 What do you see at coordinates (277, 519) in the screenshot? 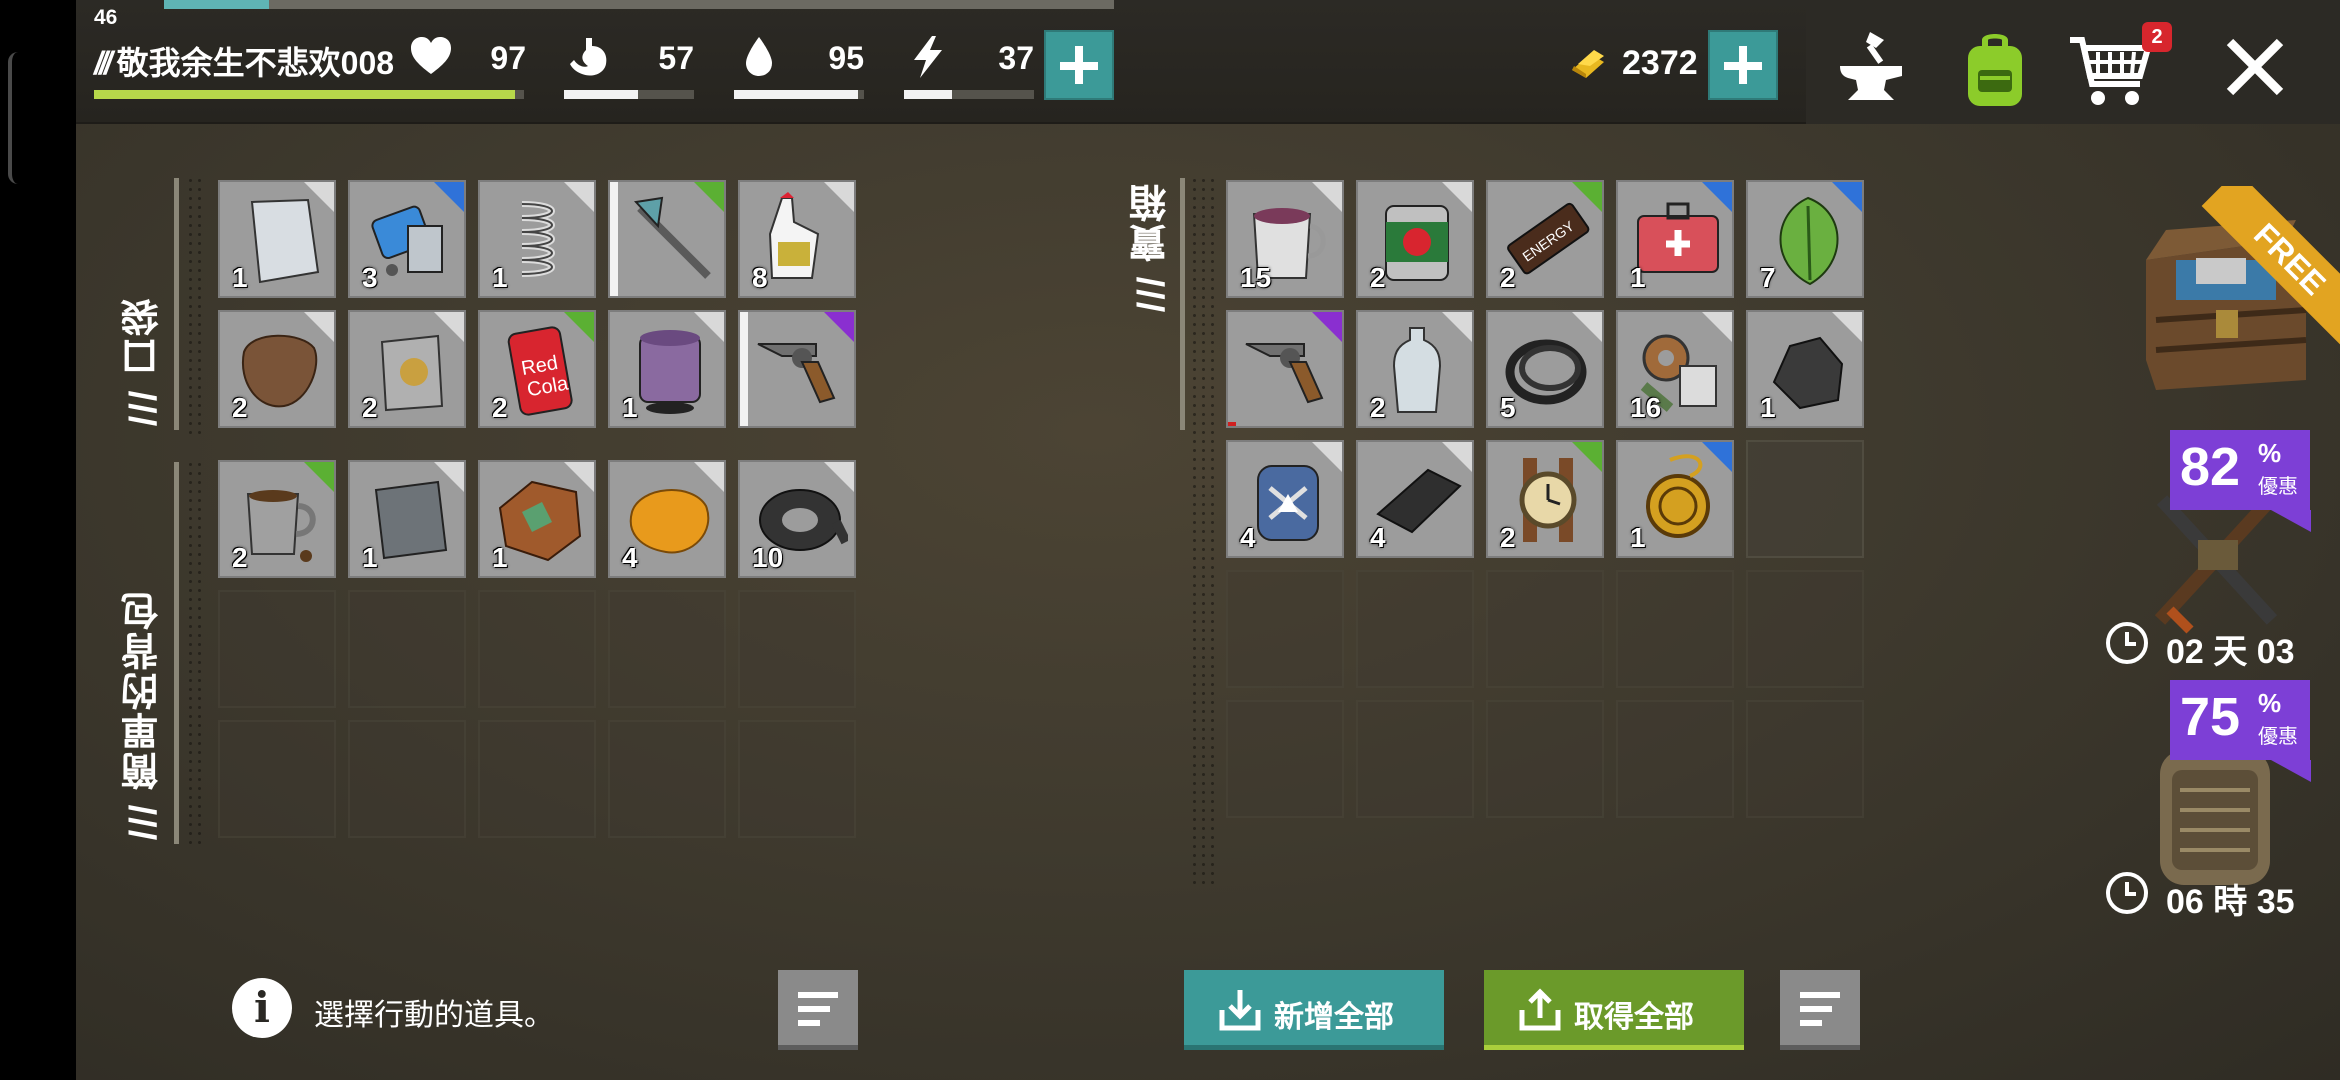
I see `backpack-item-slot: 2` at bounding box center [277, 519].